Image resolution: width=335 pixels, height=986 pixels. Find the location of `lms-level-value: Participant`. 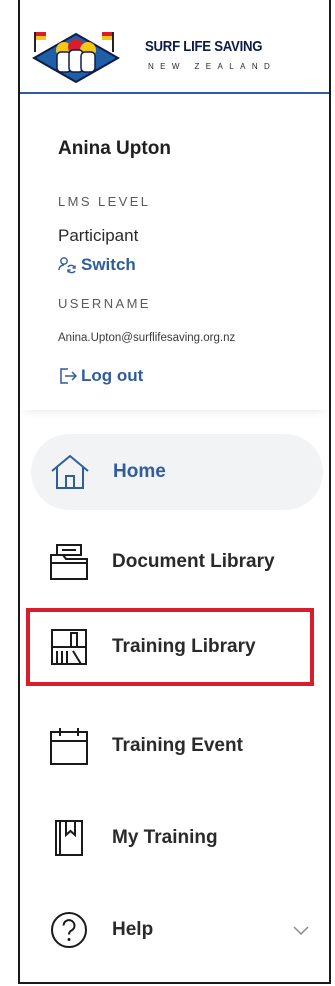

lms-level-value: Participant is located at coordinates (98, 235).